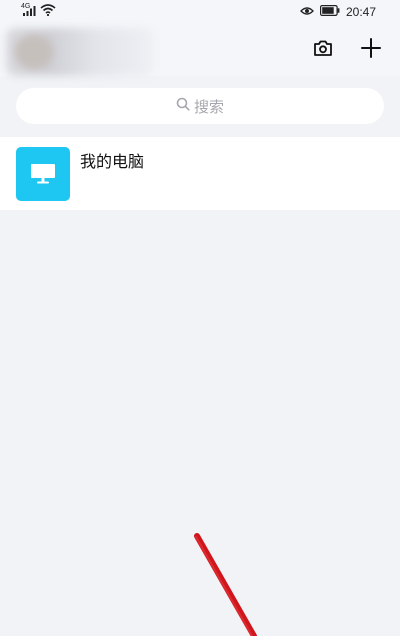 This screenshot has height=636, width=400. What do you see at coordinates (183, 106) in the screenshot?
I see `search-icon` at bounding box center [183, 106].